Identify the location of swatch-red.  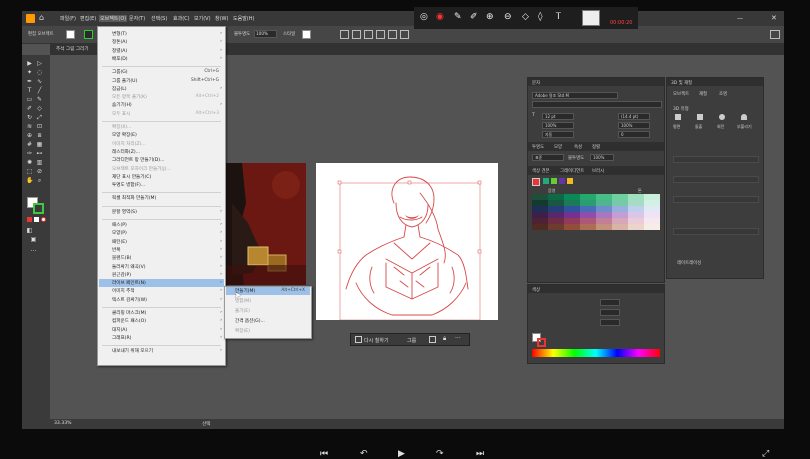
(536, 182).